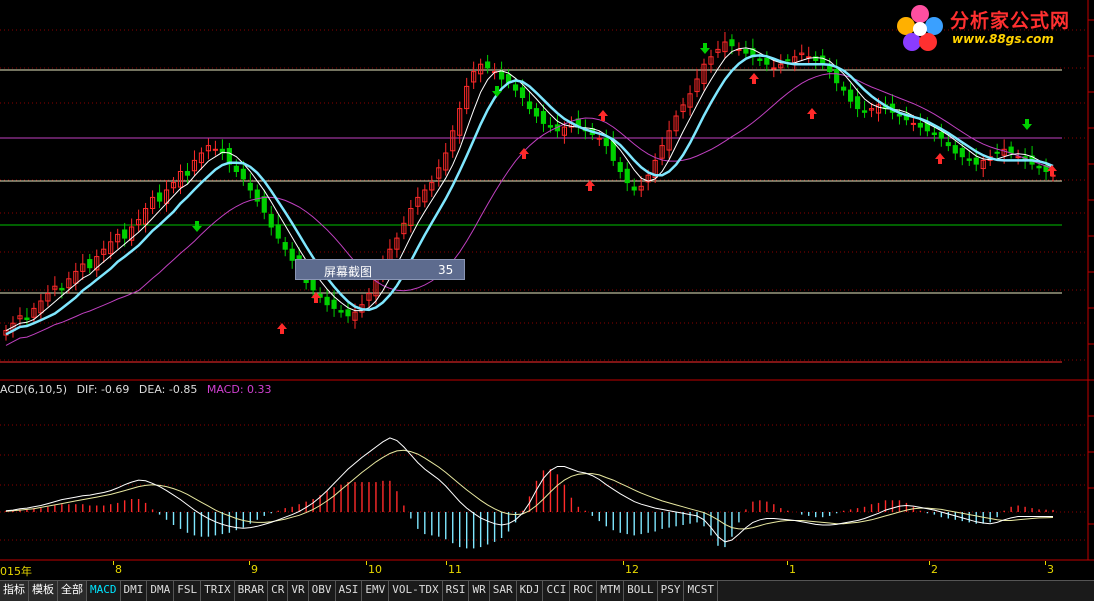  What do you see at coordinates (934, 569) in the screenshot?
I see `x-tick-label: 2` at bounding box center [934, 569].